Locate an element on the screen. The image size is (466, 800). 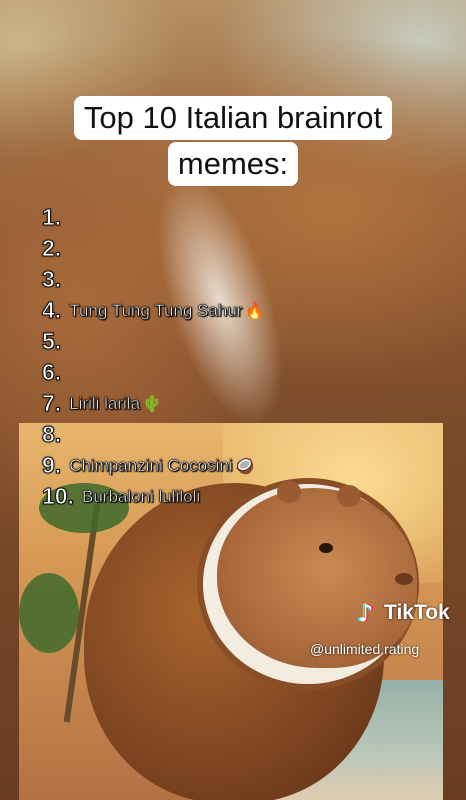
list-label: Lirili larila is located at coordinates (105, 403).